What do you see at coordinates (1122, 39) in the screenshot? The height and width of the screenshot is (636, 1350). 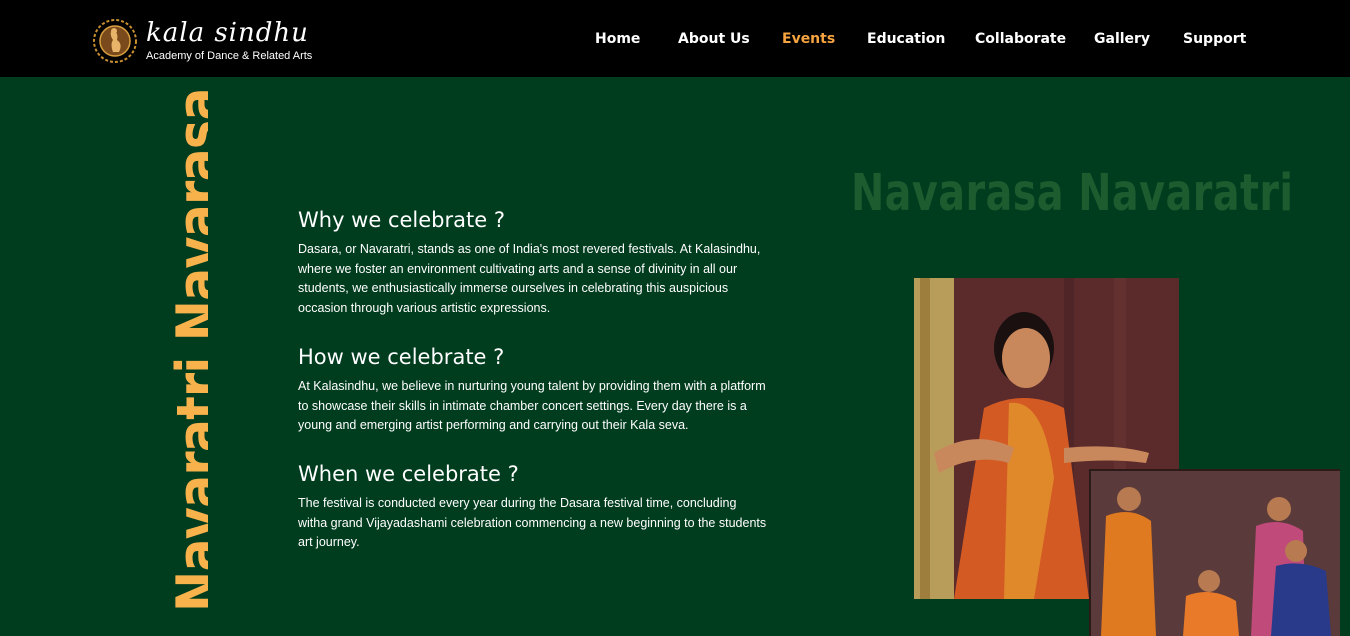 I see `nav-item-gallery: Gallery` at bounding box center [1122, 39].